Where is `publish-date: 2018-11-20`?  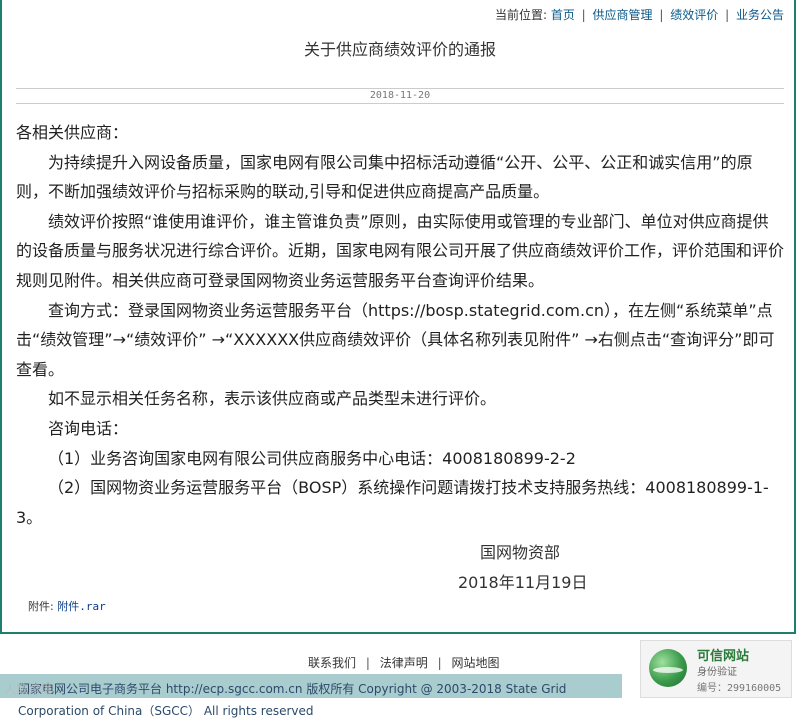 publish-date: 2018-11-20 is located at coordinates (400, 95).